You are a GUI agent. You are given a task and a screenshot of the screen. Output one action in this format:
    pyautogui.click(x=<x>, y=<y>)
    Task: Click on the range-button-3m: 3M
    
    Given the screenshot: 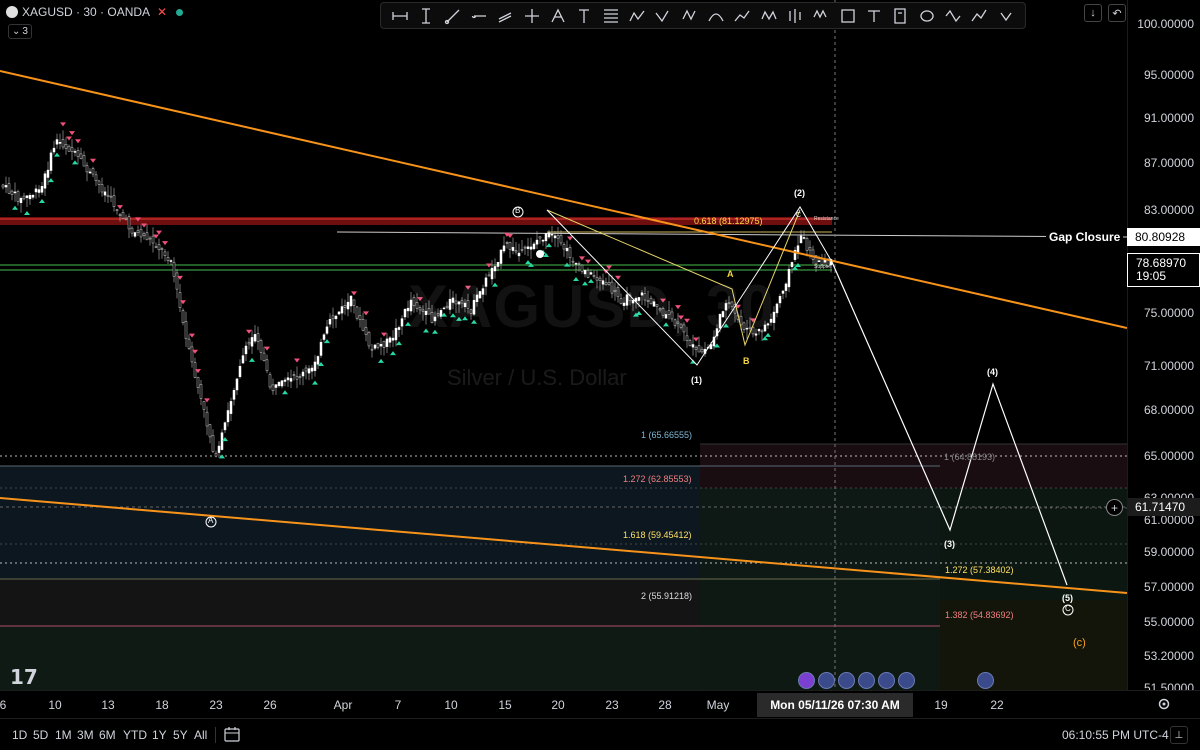 What is the action you would take?
    pyautogui.click(x=85, y=735)
    